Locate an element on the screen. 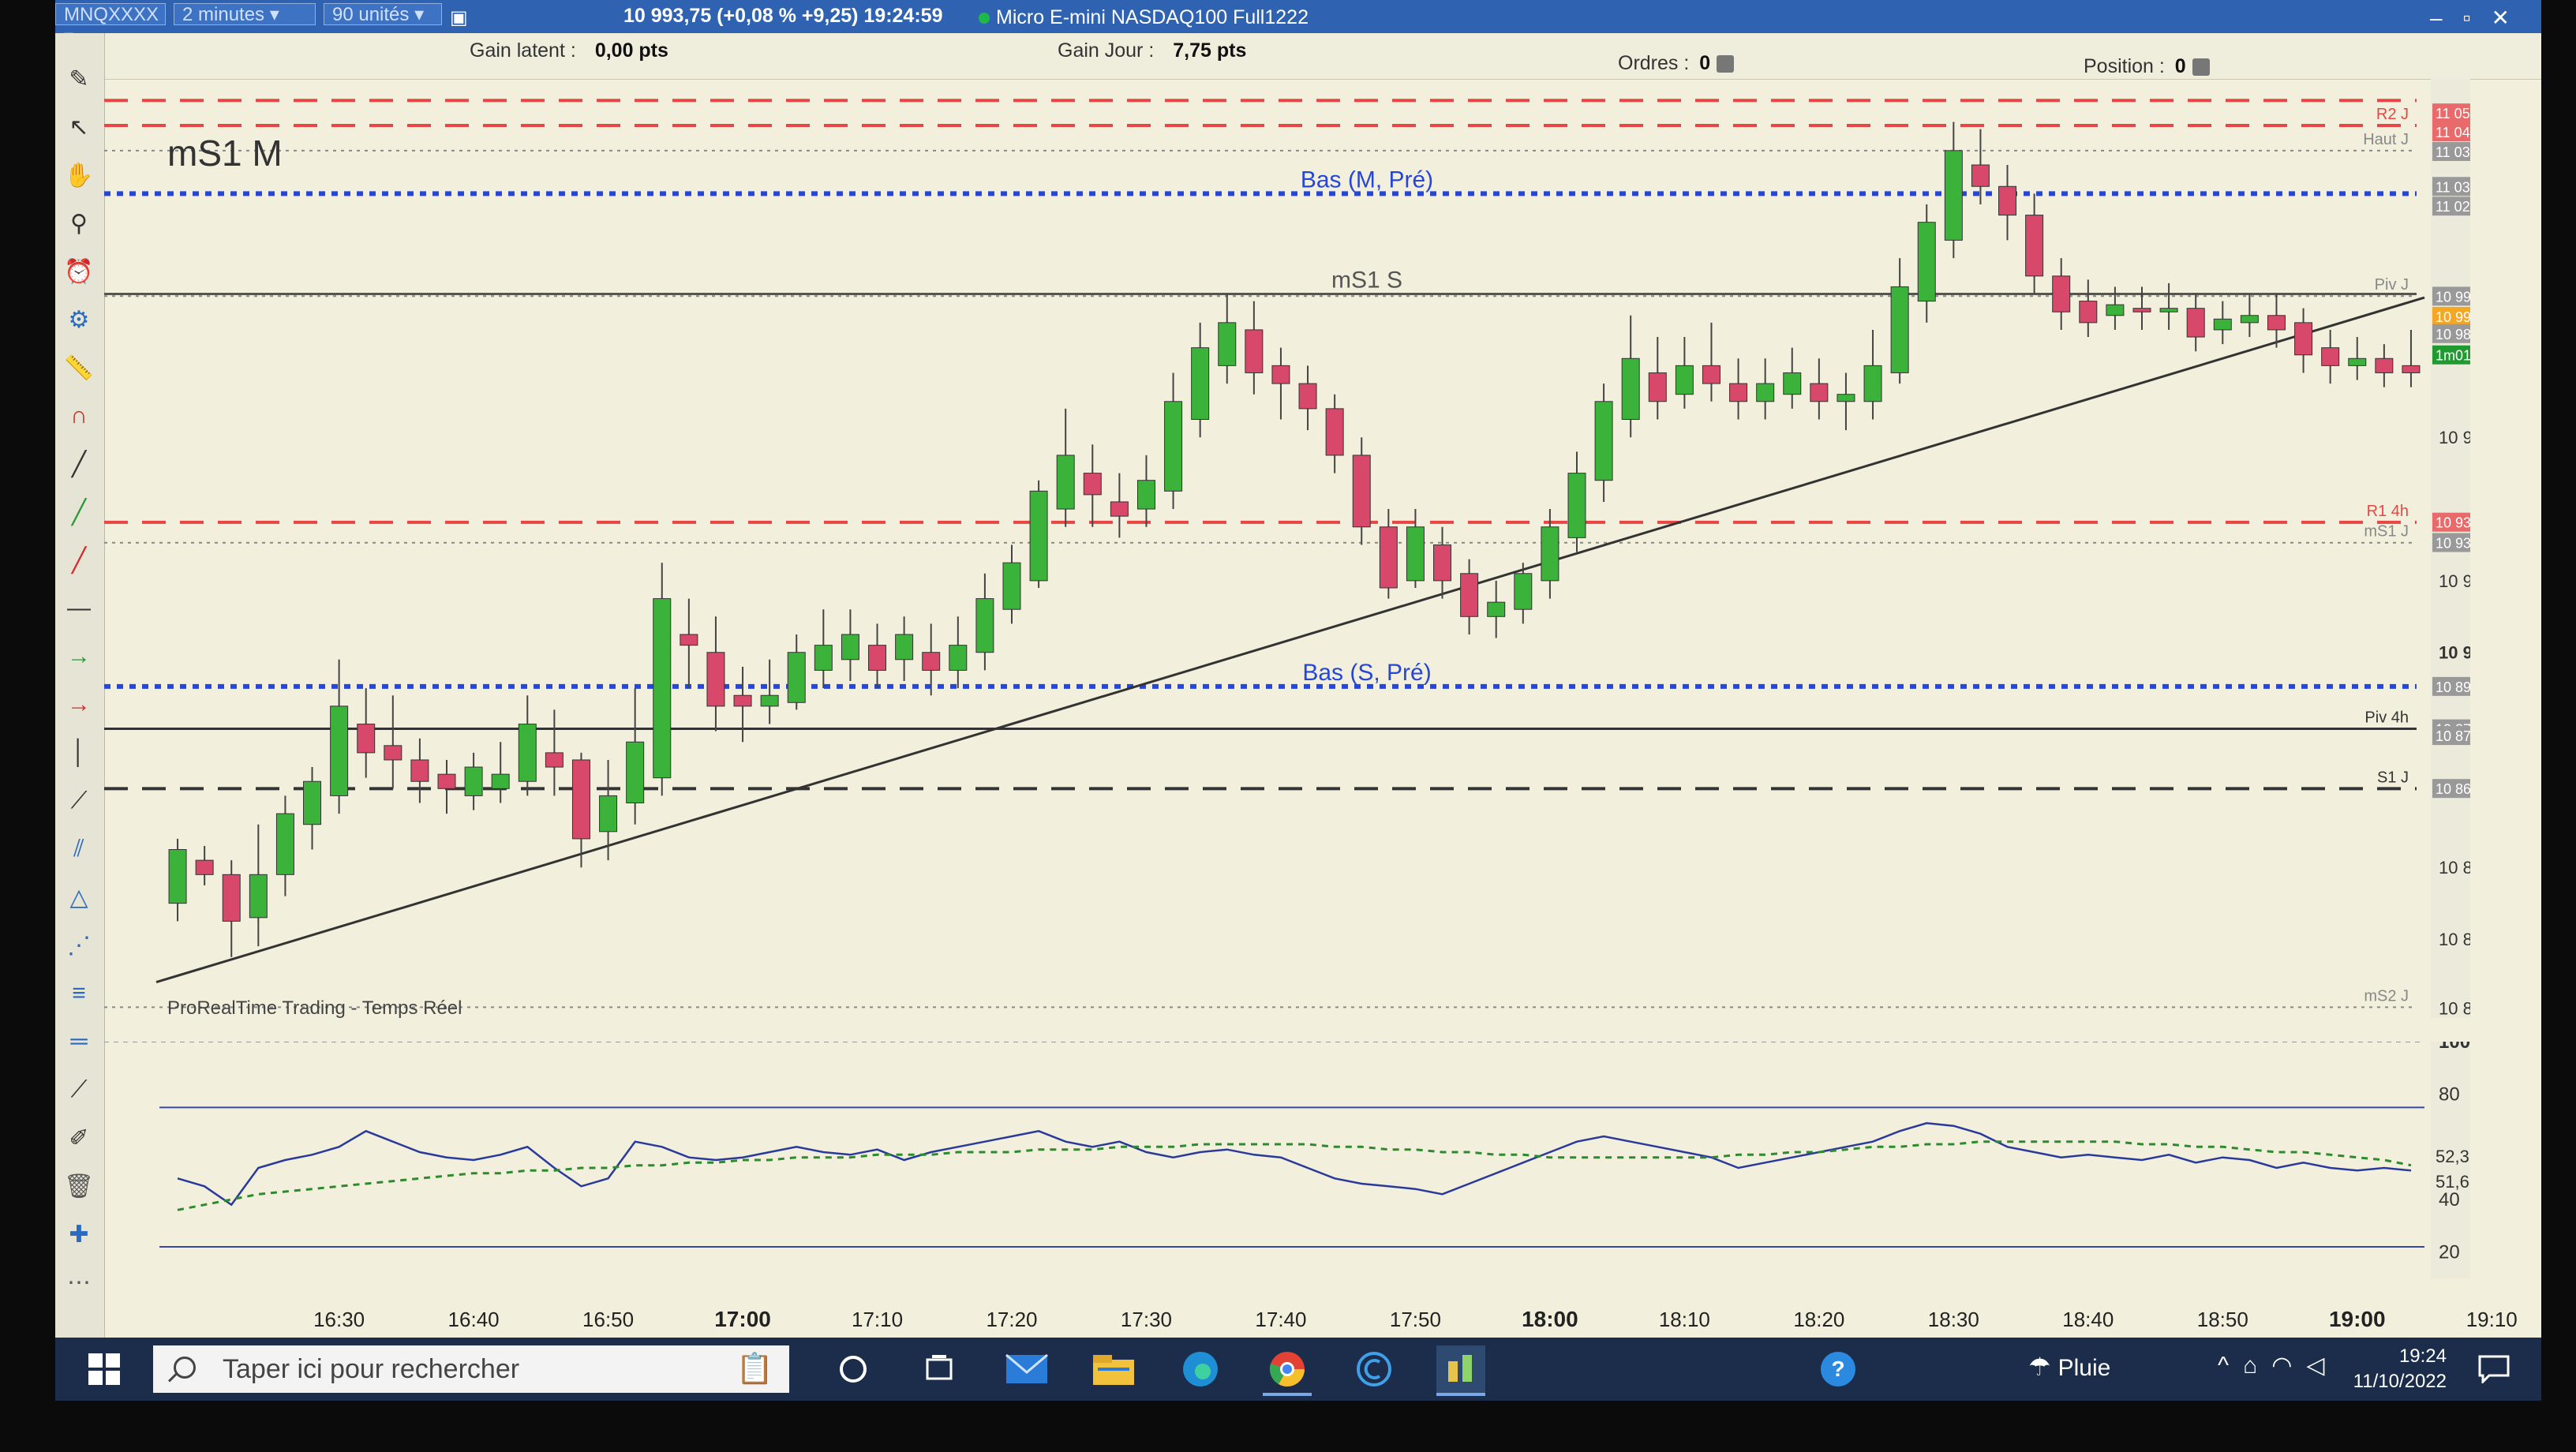 The image size is (2576, 1452). weather-widget: ☂ Pluie is located at coordinates (2069, 1367).